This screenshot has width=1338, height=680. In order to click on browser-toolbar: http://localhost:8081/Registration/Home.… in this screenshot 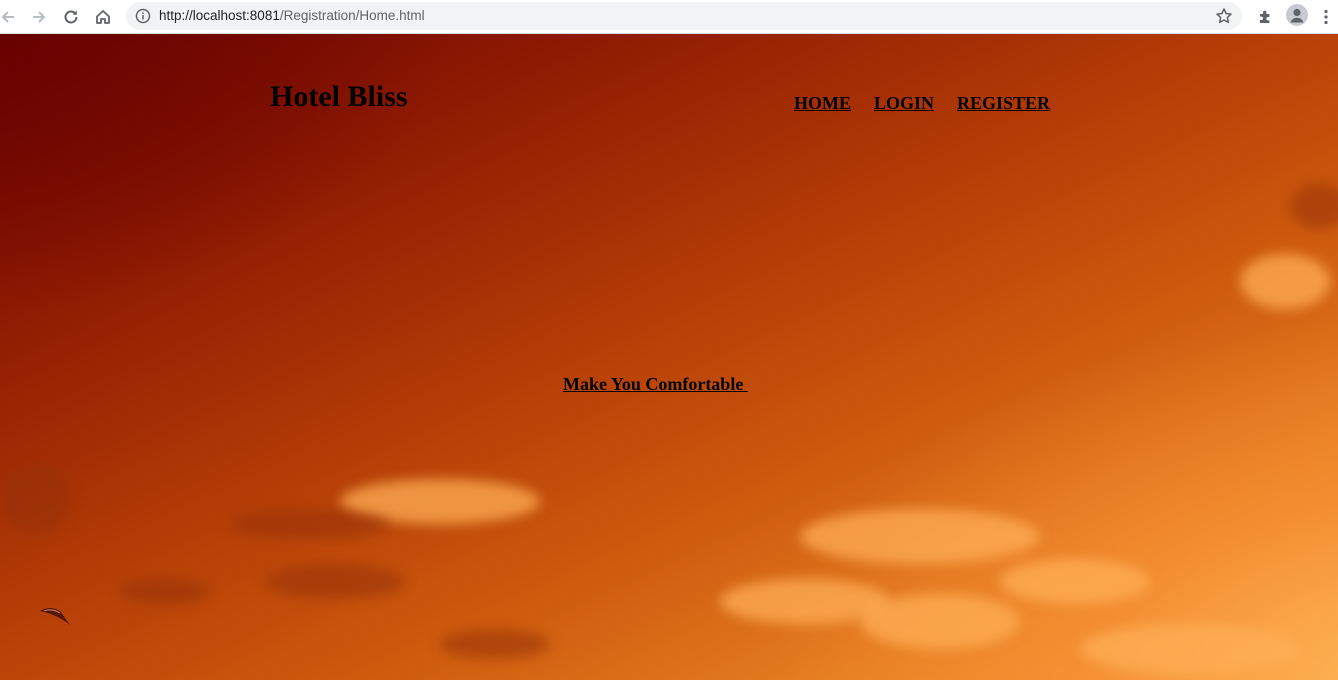, I will do `click(669, 17)`.